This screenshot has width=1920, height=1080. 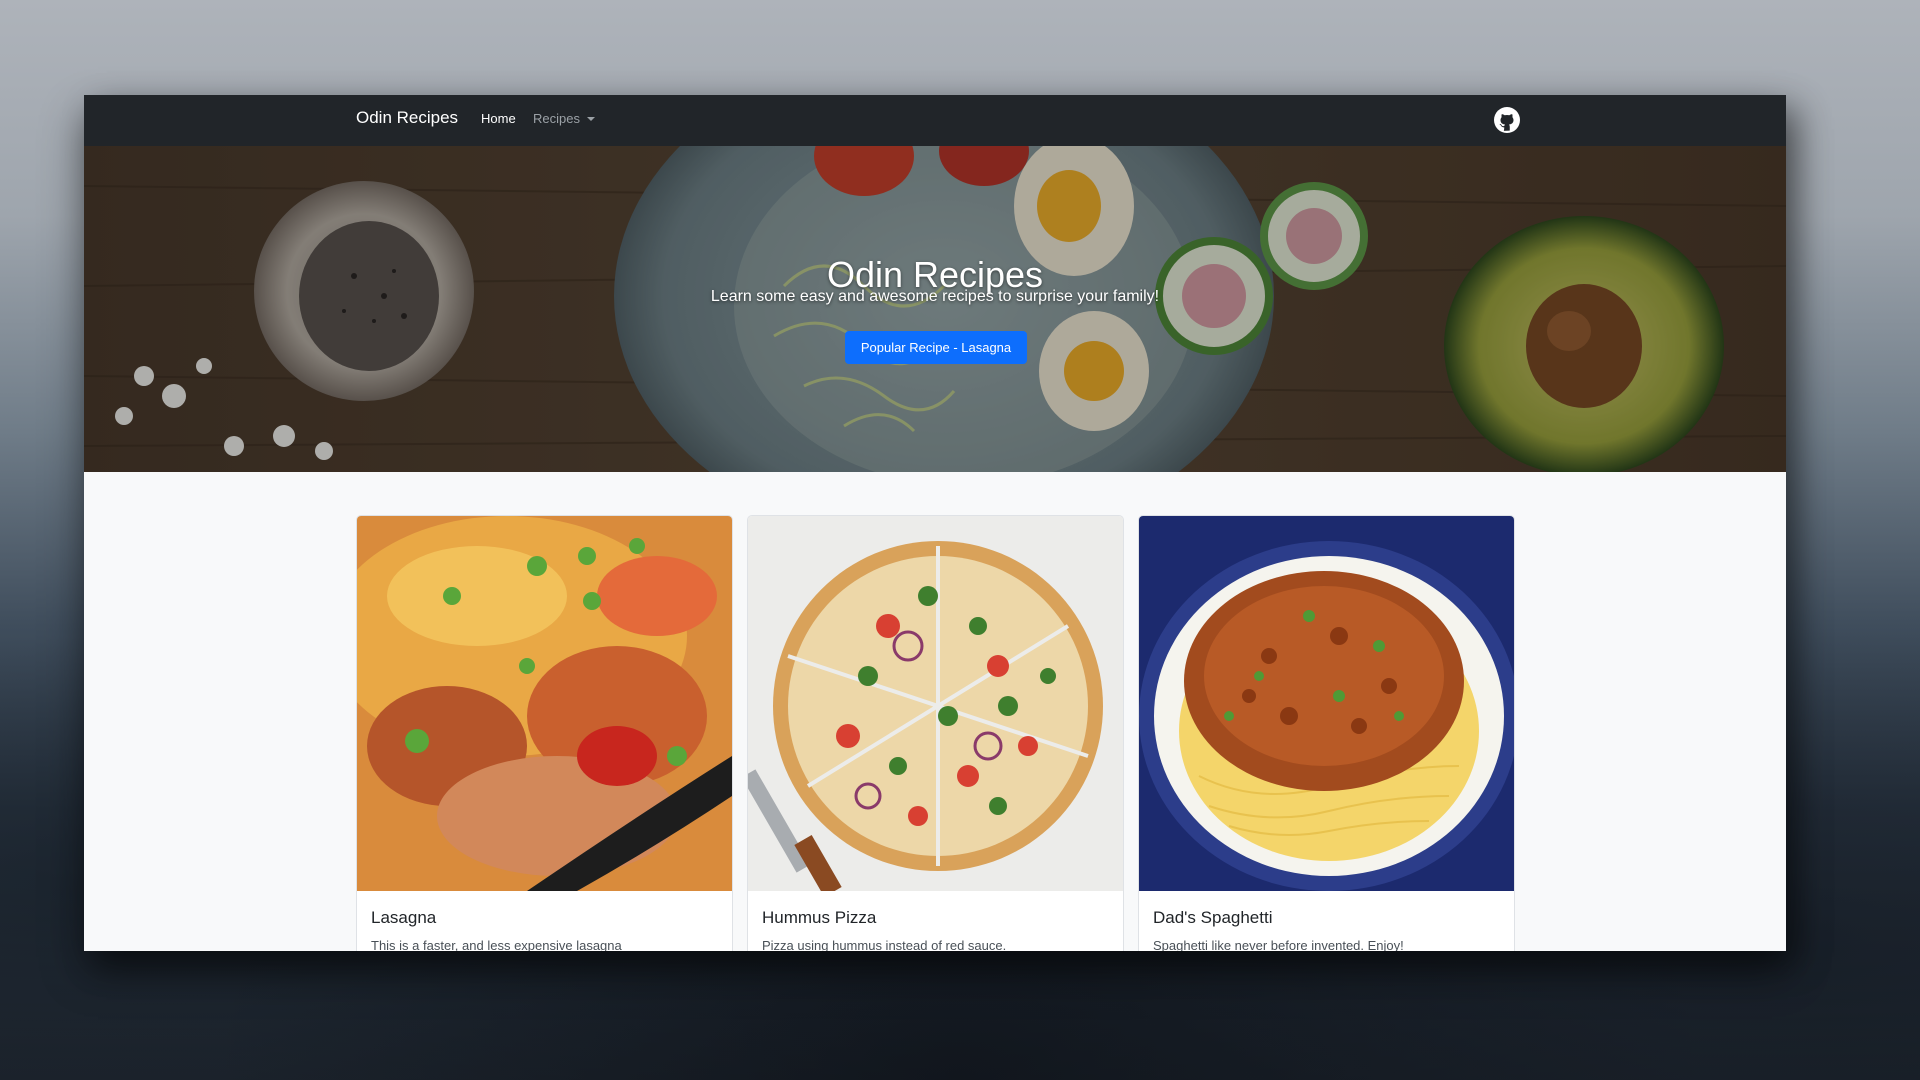 I want to click on navbar-brand: Odin Recipes, so click(x=407, y=118).